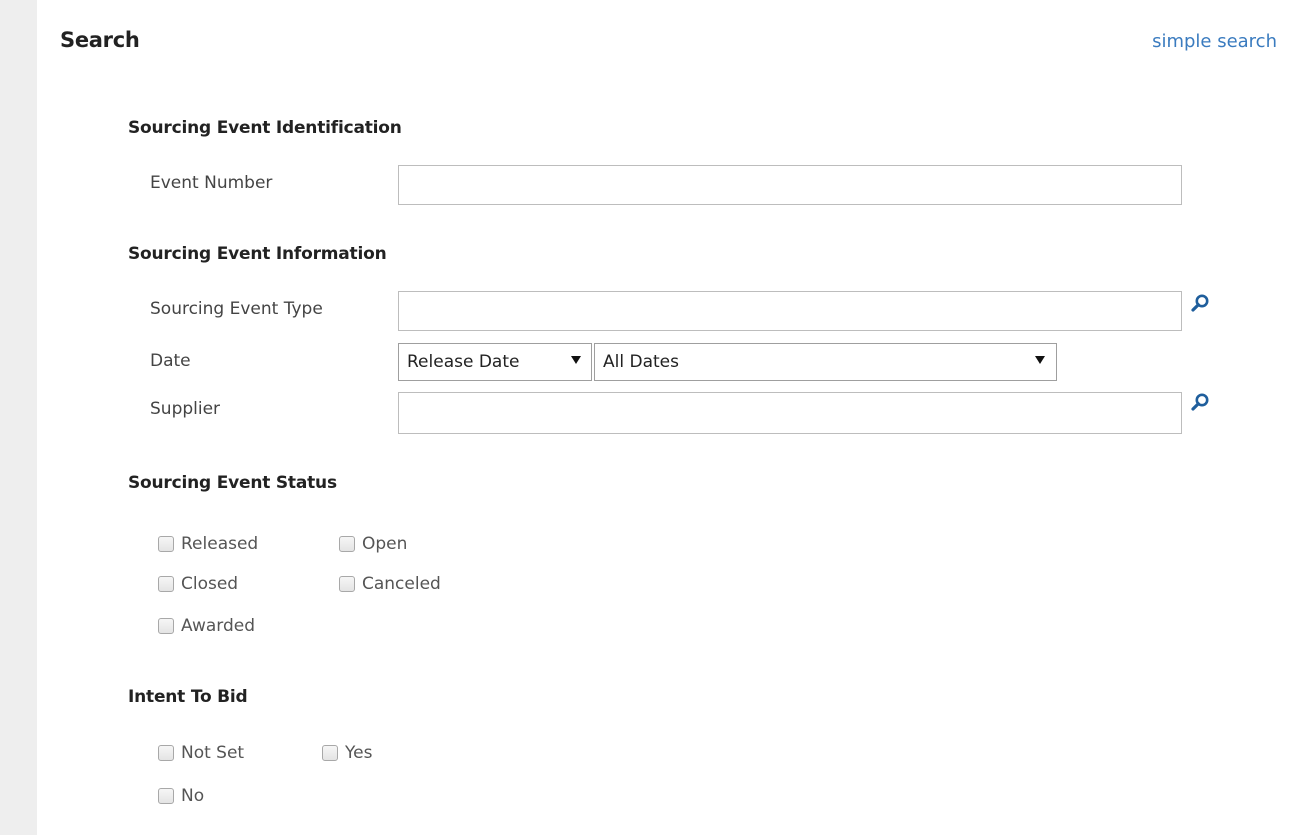 The image size is (1297, 835). Describe the element at coordinates (166, 753) in the screenshot. I see `intent-not-set-checkbox` at that location.